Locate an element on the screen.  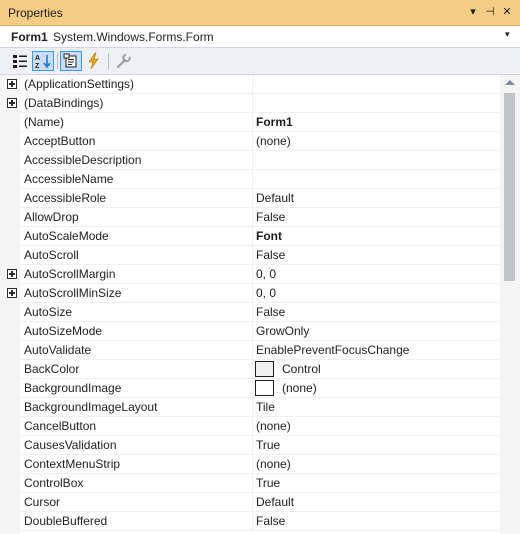
property-row: ControlBox True is located at coordinates (250, 483).